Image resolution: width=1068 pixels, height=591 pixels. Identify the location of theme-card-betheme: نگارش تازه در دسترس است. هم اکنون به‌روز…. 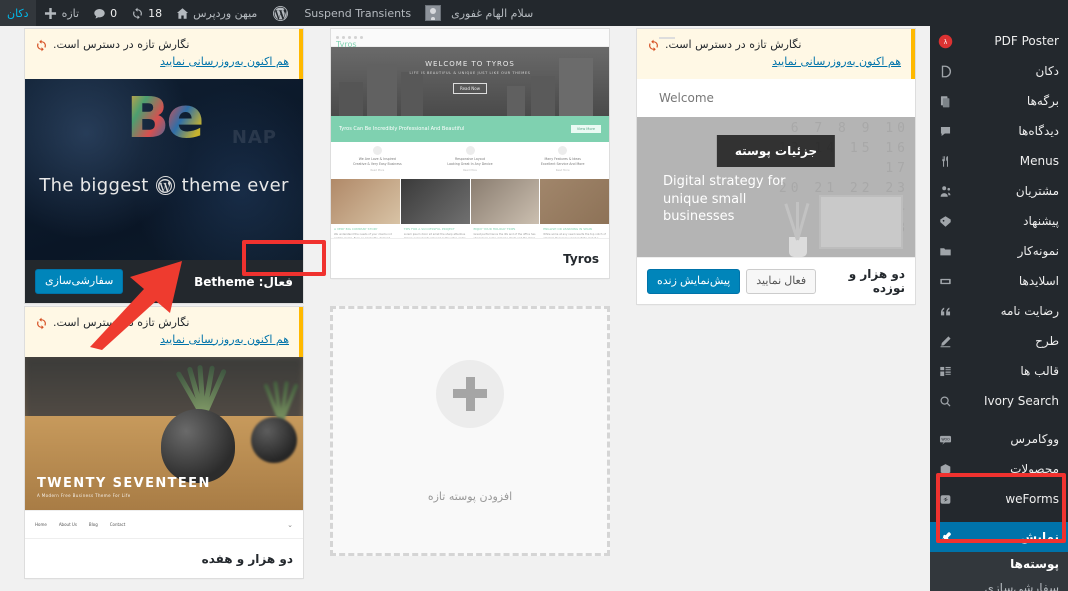
(164, 166).